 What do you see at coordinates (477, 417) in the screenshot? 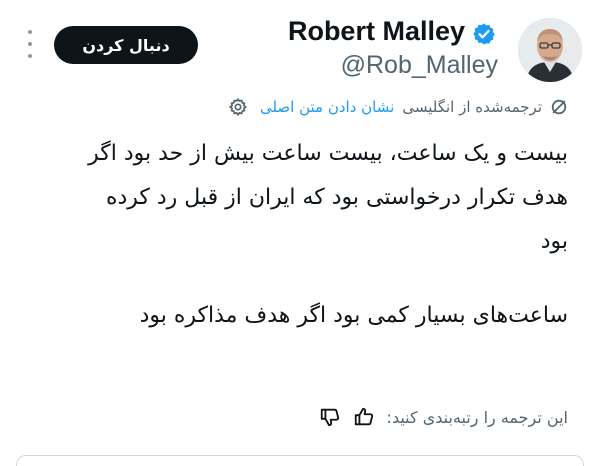
I see `rate-translation-label: این ترجمه را رتبه‌بندی کنید:` at bounding box center [477, 417].